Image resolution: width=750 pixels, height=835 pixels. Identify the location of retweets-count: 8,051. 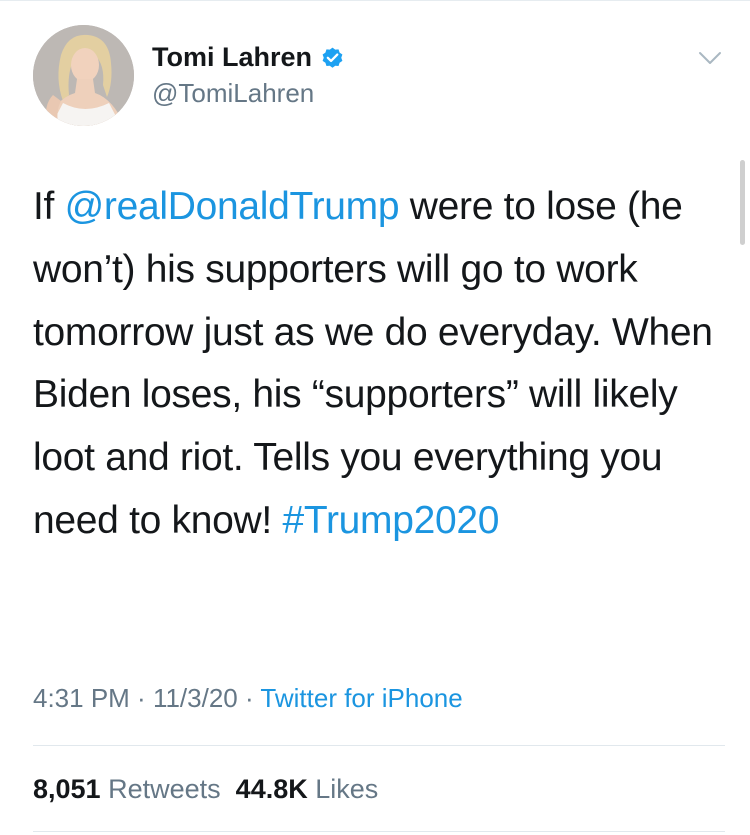
(67, 789).